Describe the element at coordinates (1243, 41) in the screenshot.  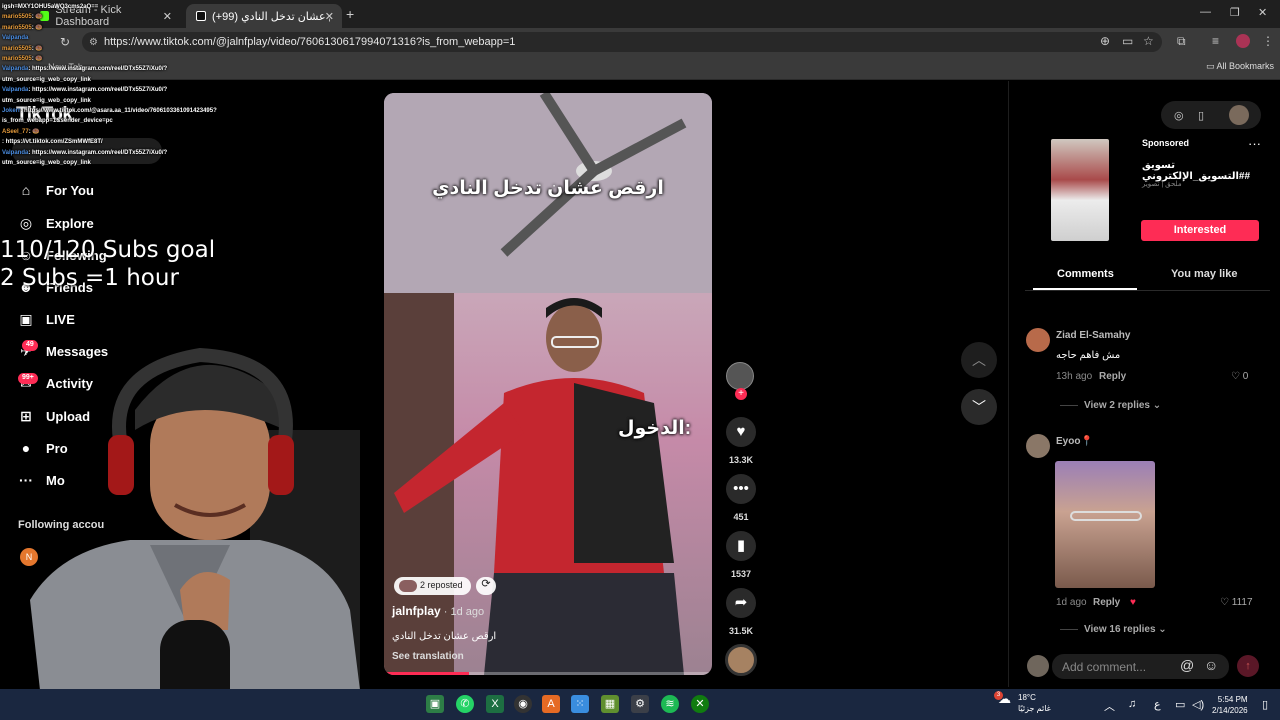
I see `browser-profile-avatar` at that location.